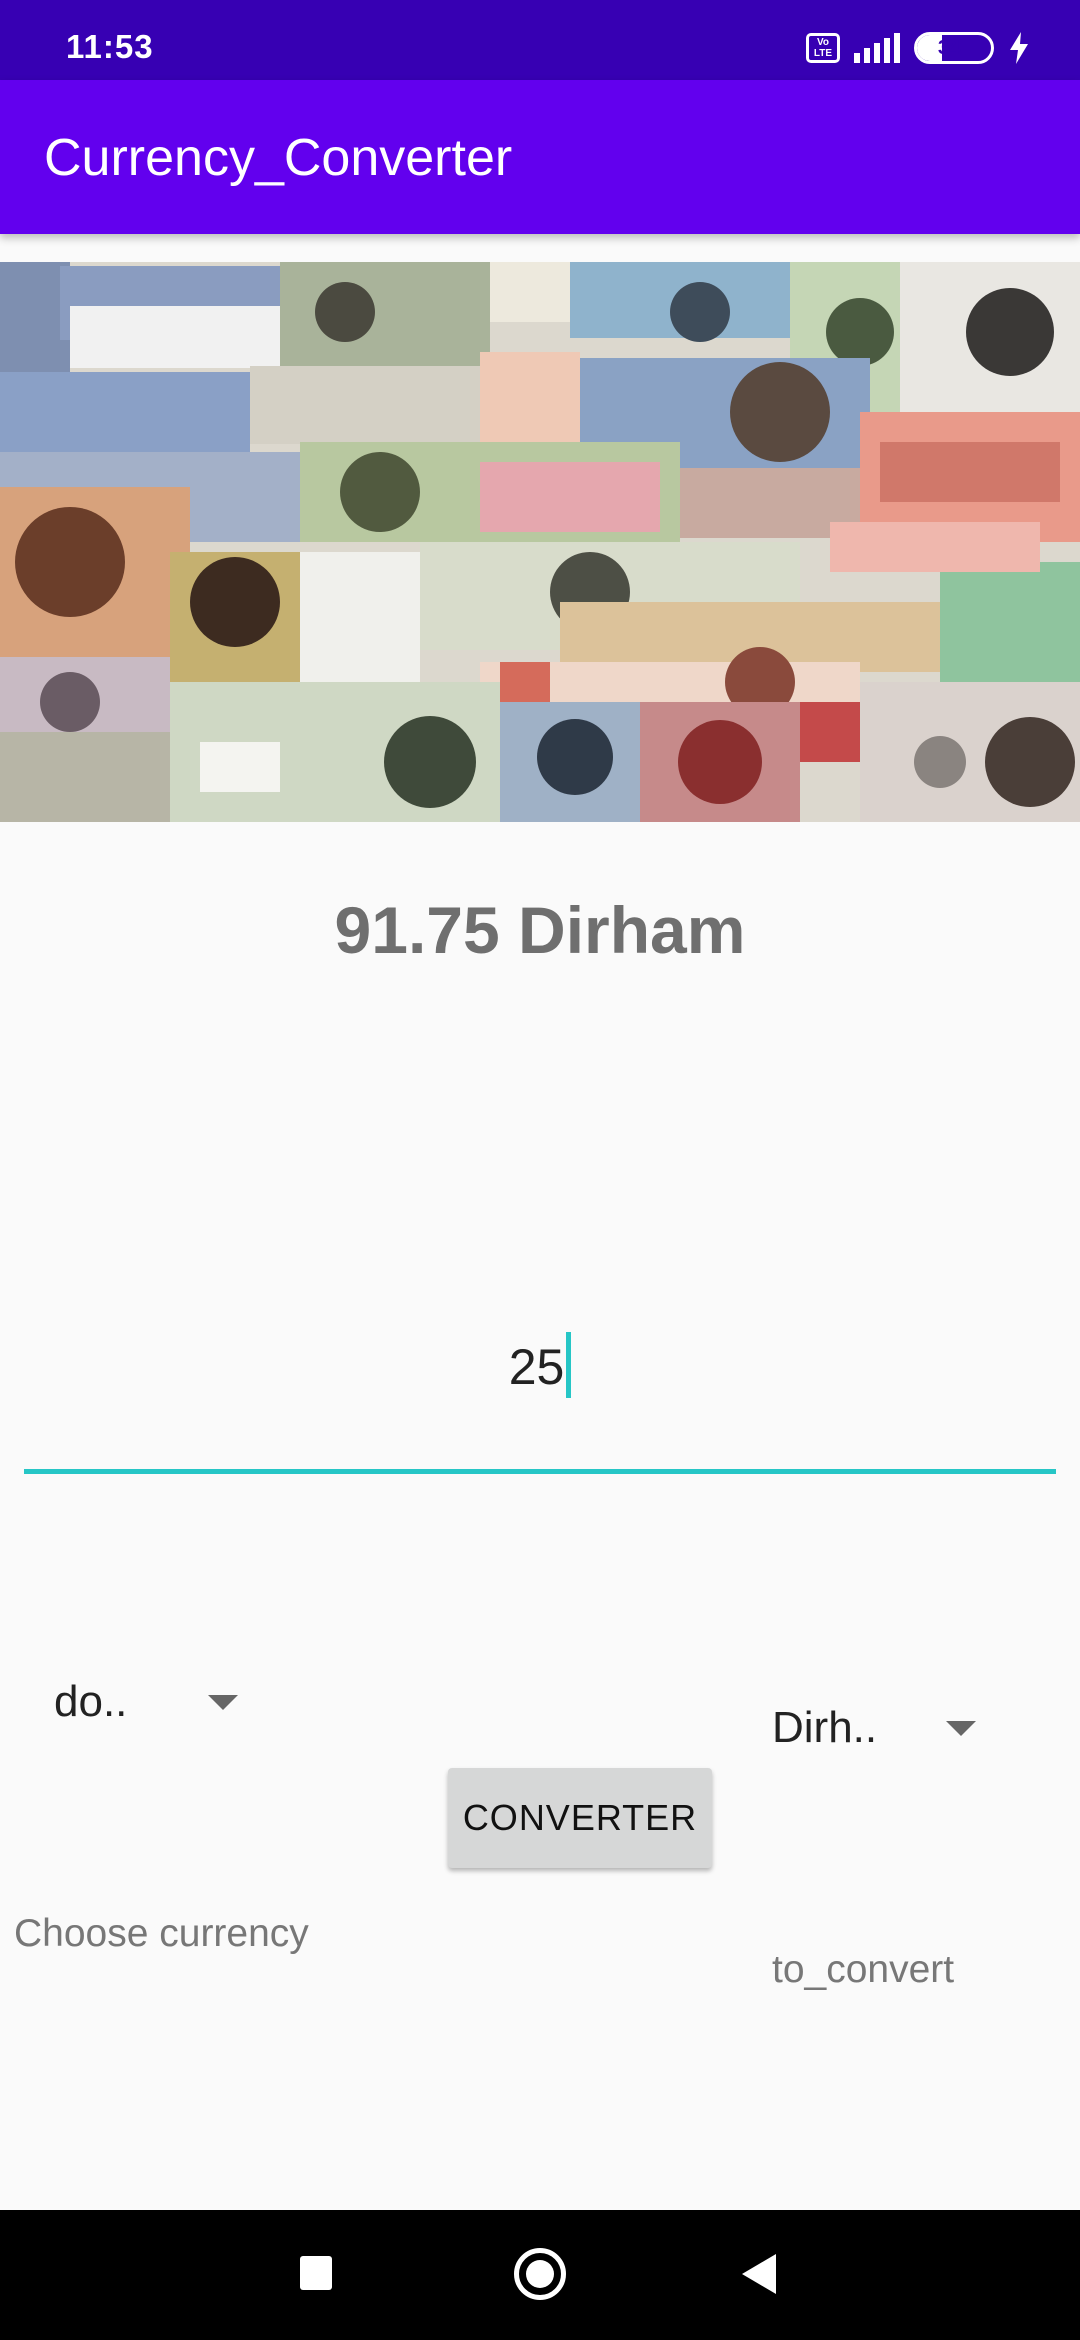 The width and height of the screenshot is (1080, 2340). I want to click on amount-input-value: 25, so click(540, 1365).